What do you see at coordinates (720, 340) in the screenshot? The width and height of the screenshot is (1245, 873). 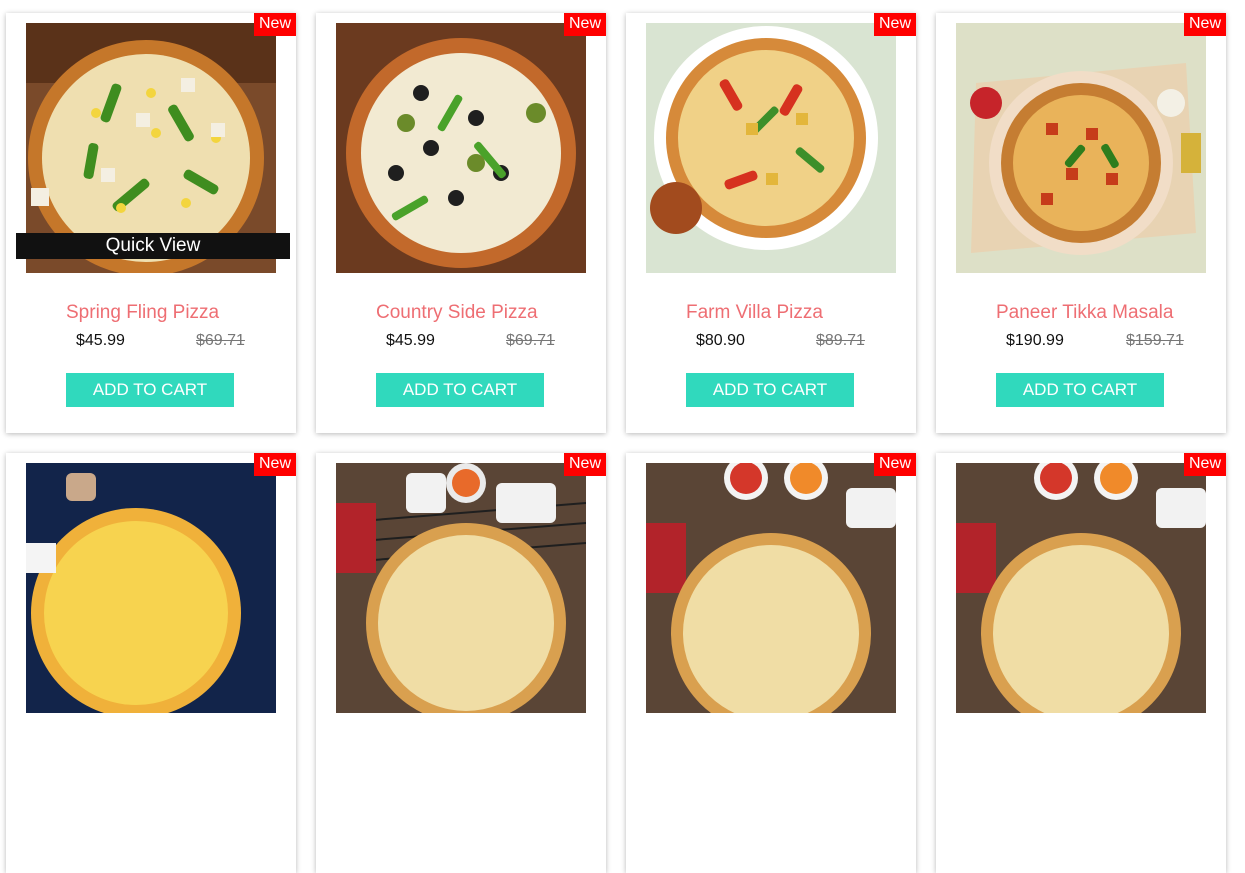 I see `product-price: $80.90` at bounding box center [720, 340].